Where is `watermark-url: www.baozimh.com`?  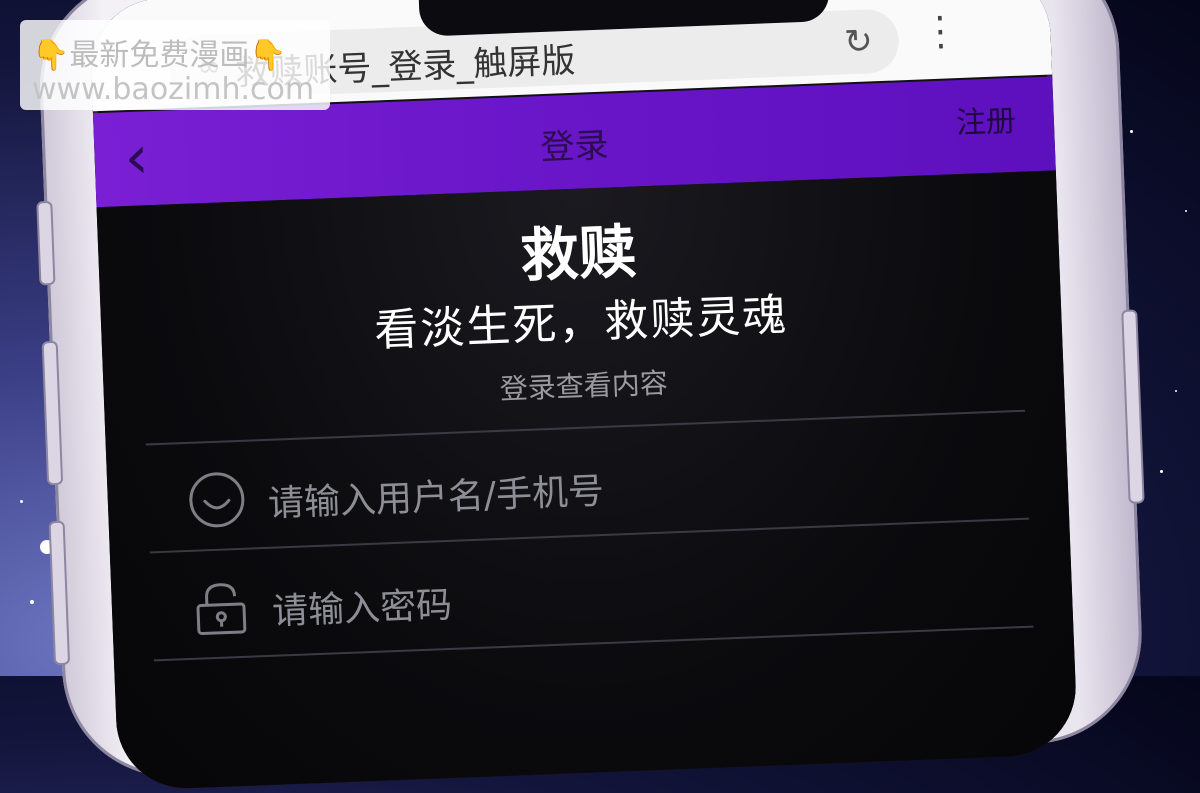 watermark-url: www.baozimh.com is located at coordinates (173, 89).